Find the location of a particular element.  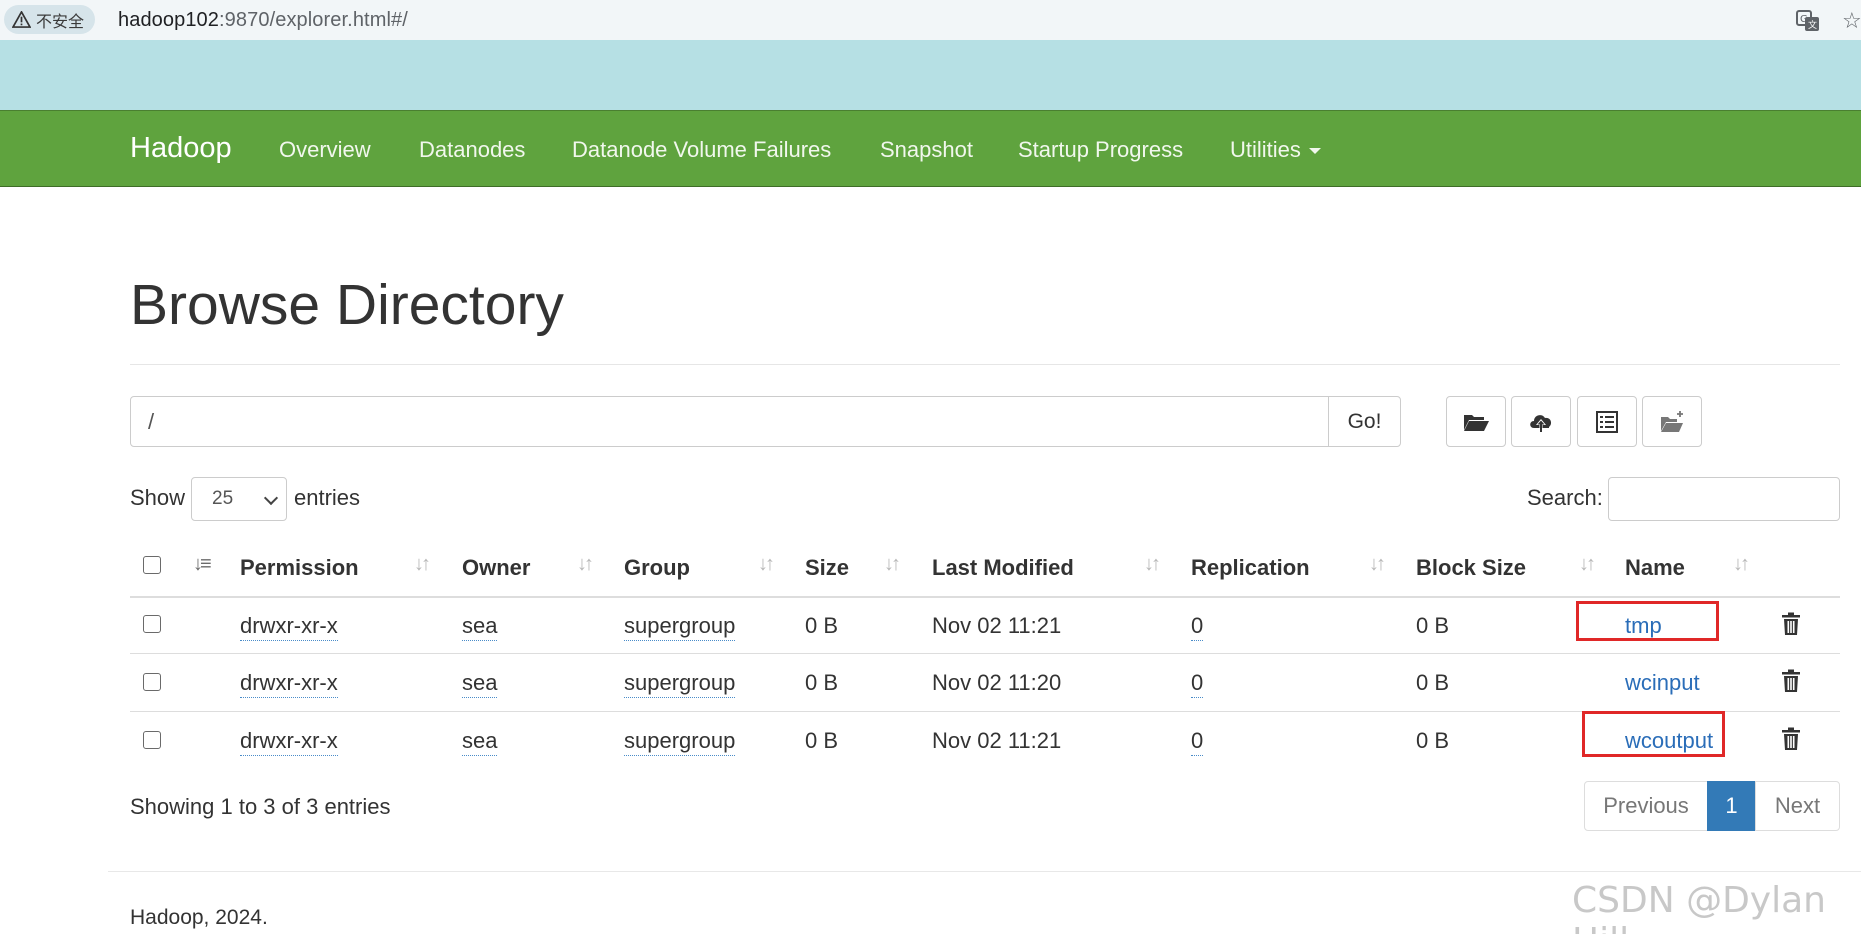

warning-icon is located at coordinates (21, 19).